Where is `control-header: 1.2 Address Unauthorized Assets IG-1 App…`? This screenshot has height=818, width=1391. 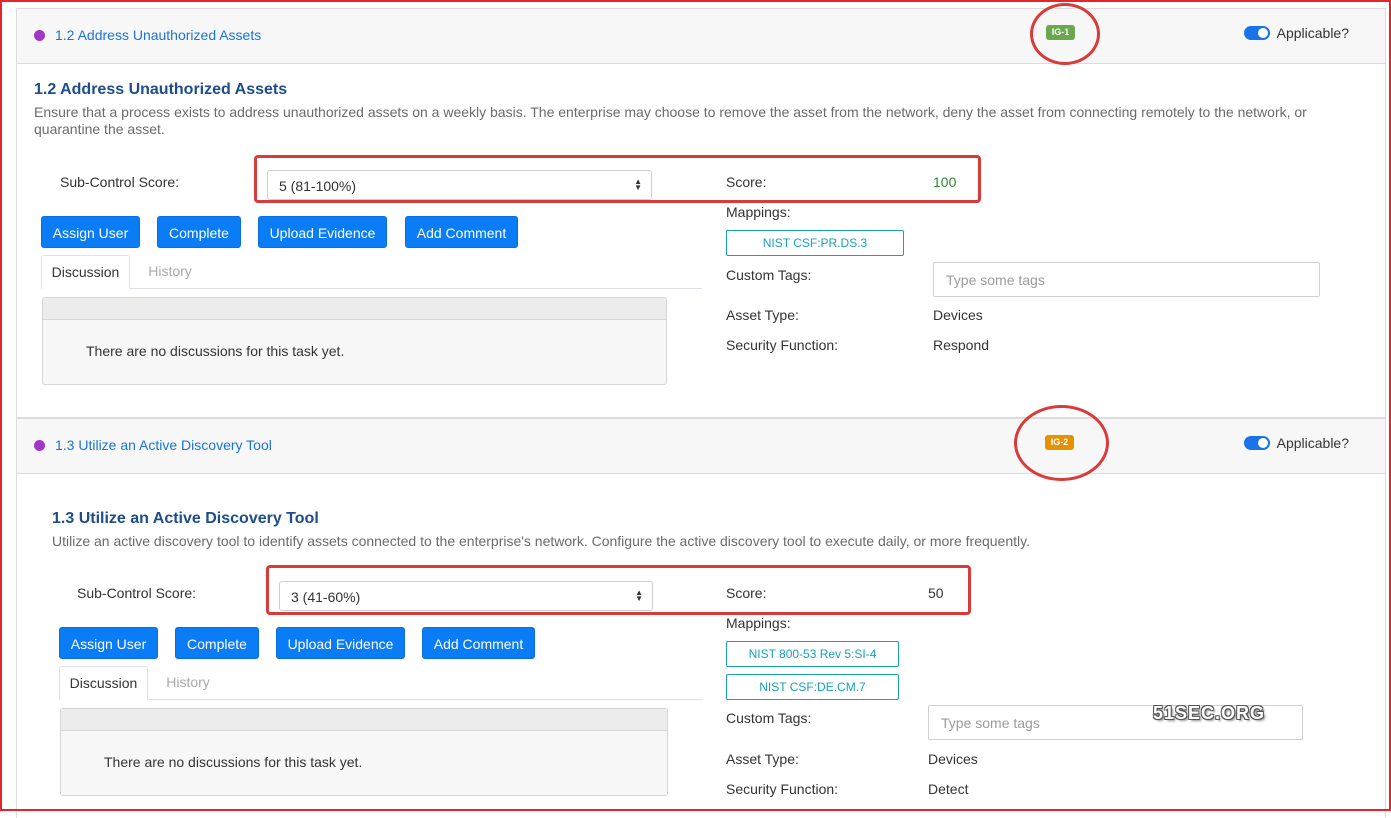 control-header: 1.2 Address Unauthorized Assets IG-1 App… is located at coordinates (701, 34).